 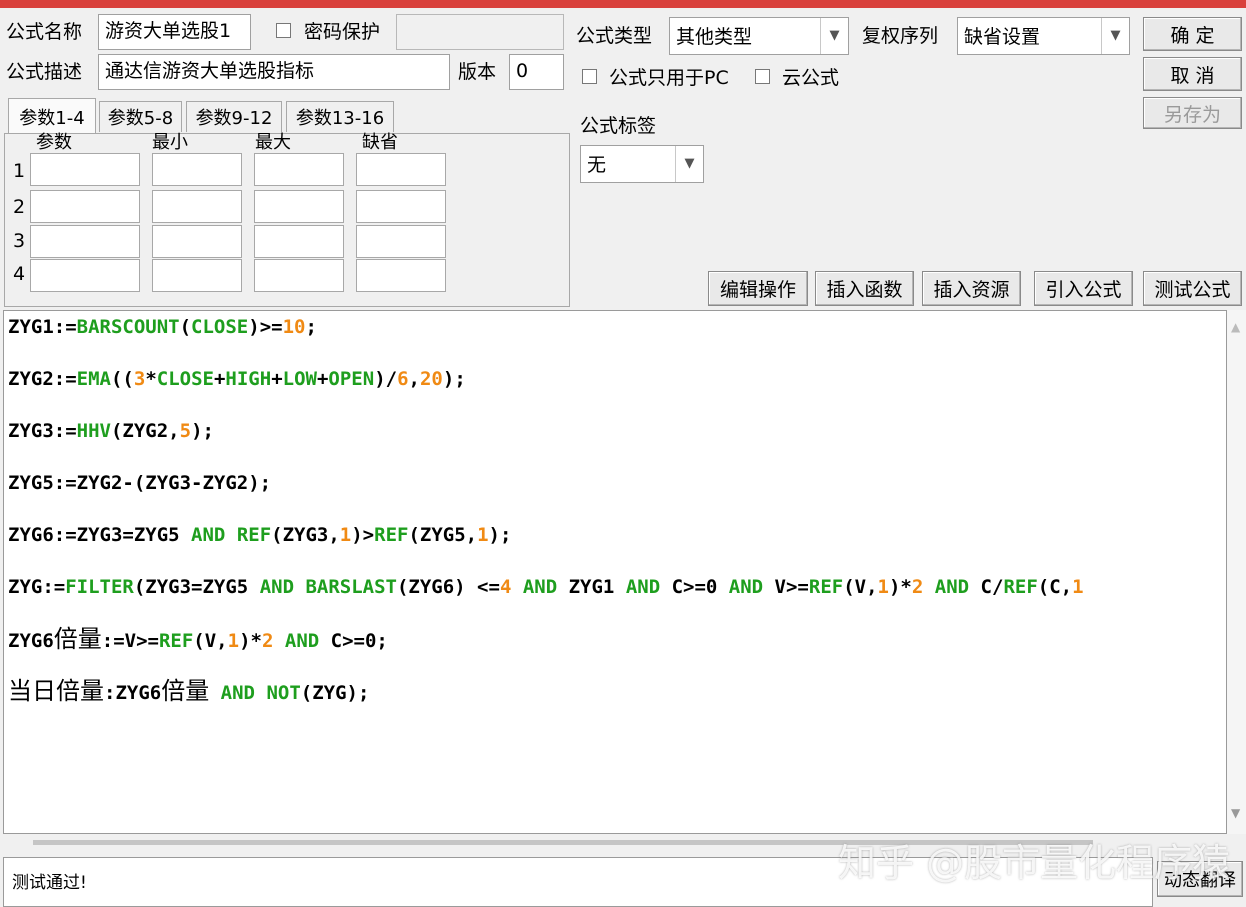 What do you see at coordinates (19, 274) in the screenshot?
I see `param-row-number: 4` at bounding box center [19, 274].